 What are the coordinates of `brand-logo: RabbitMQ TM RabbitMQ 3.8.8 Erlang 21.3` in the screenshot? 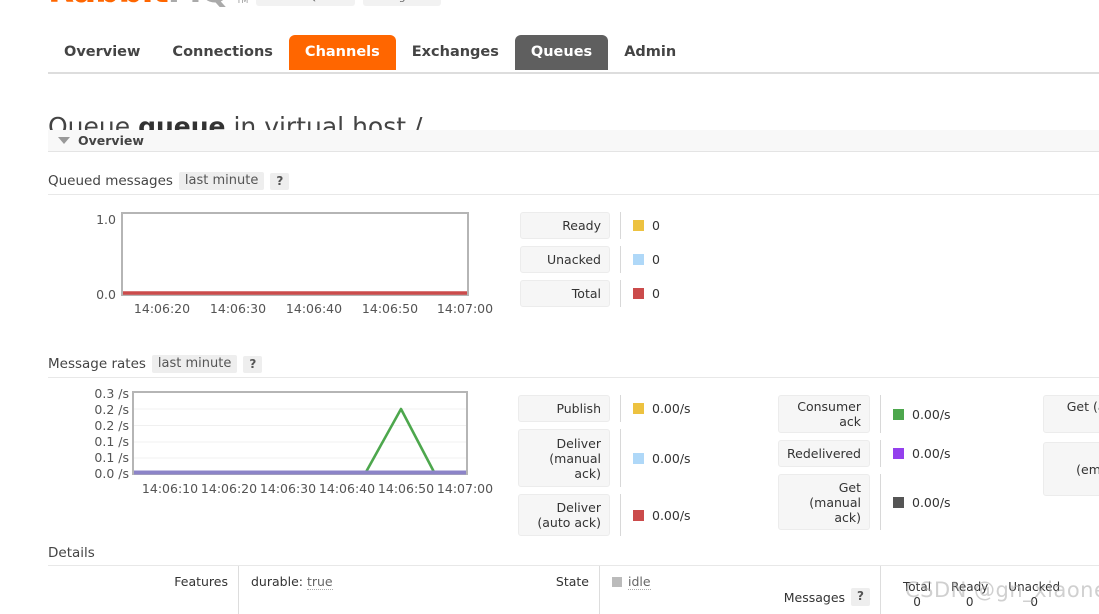 It's located at (244, 4).